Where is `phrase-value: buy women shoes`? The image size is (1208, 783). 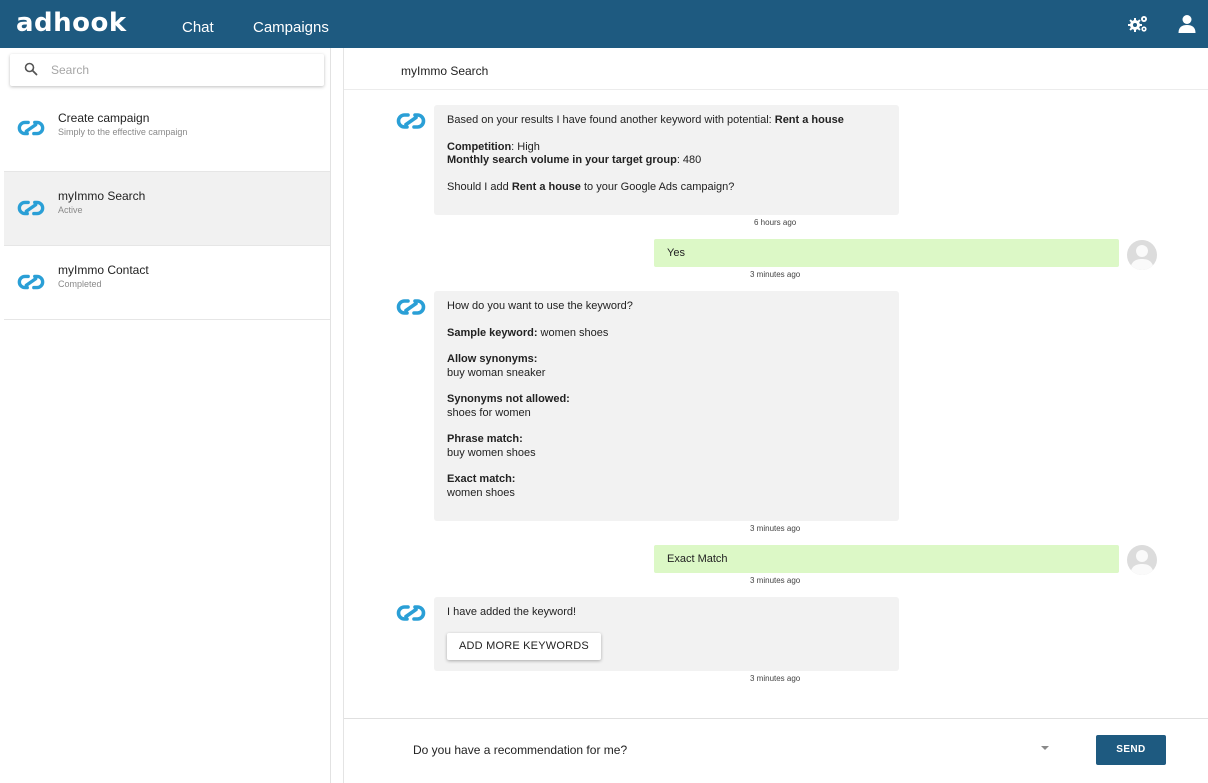 phrase-value: buy women shoes is located at coordinates (491, 452).